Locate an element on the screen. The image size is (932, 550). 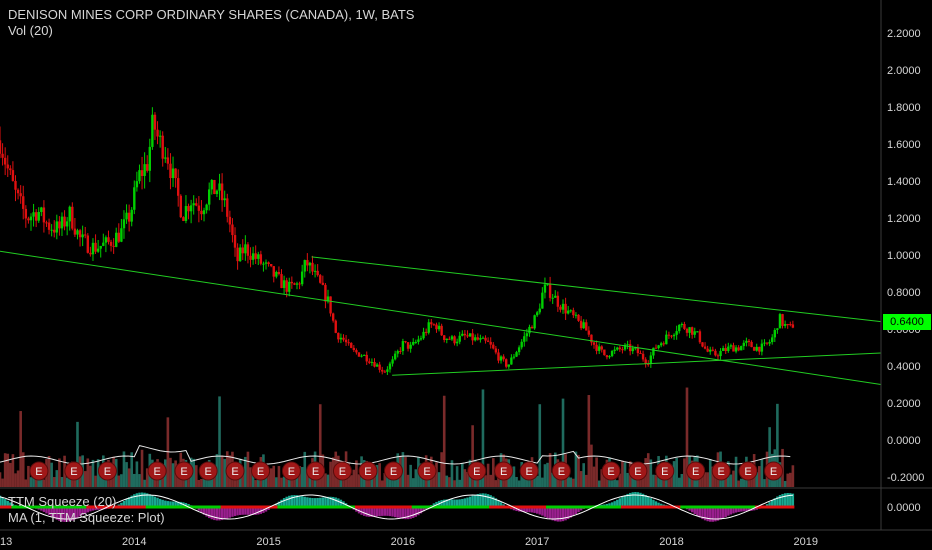
time-axis-tick: 2018 is located at coordinates (671, 542).